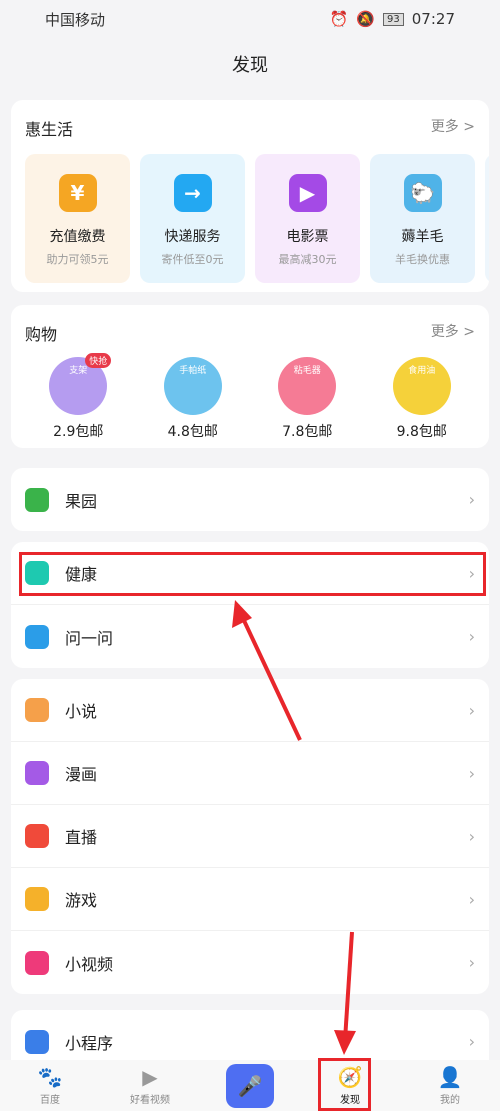  I want to click on annotation-arrows, so click(294, 827).